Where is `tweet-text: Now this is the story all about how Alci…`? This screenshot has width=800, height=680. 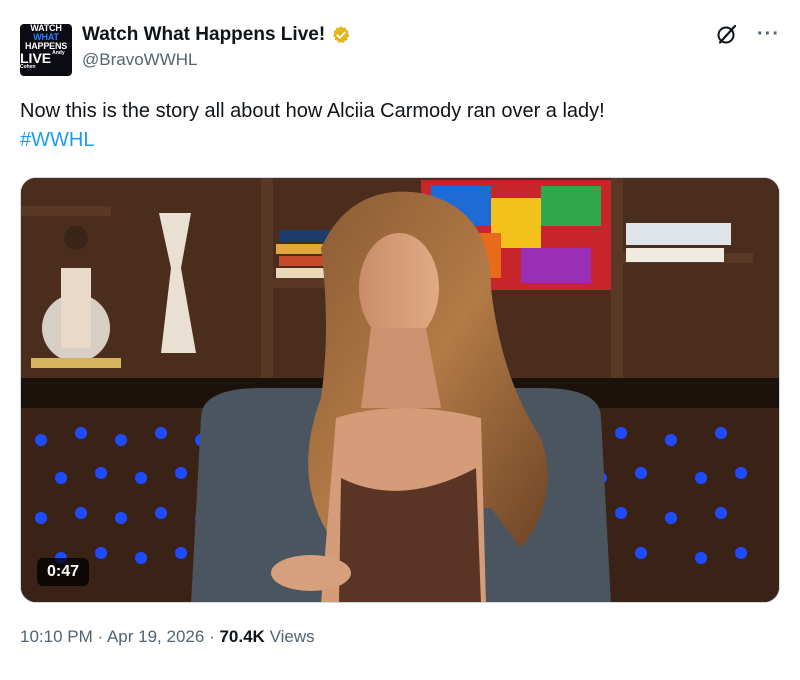 tweet-text: Now this is the story all about how Alci… is located at coordinates (400, 126).